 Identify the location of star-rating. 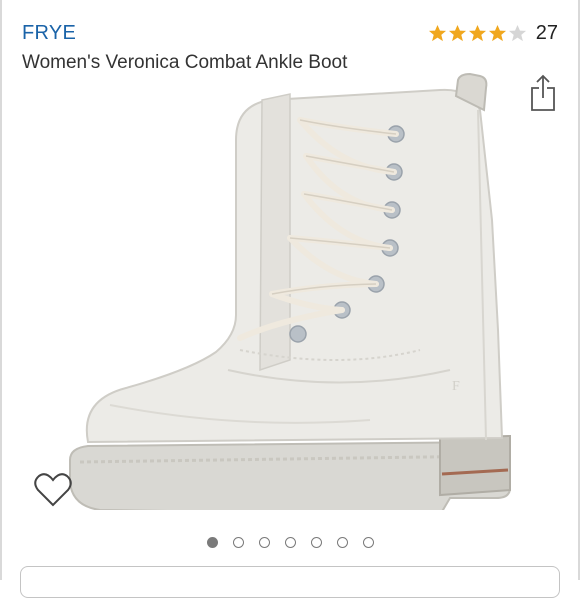
(478, 33).